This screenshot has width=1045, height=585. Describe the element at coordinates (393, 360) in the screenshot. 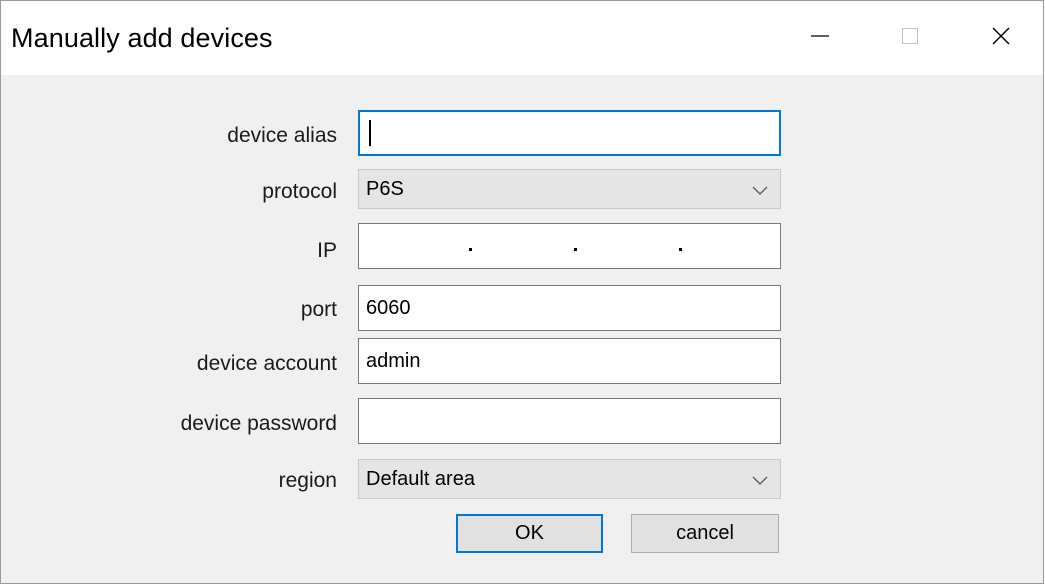

I see `device-account-value: admin` at that location.